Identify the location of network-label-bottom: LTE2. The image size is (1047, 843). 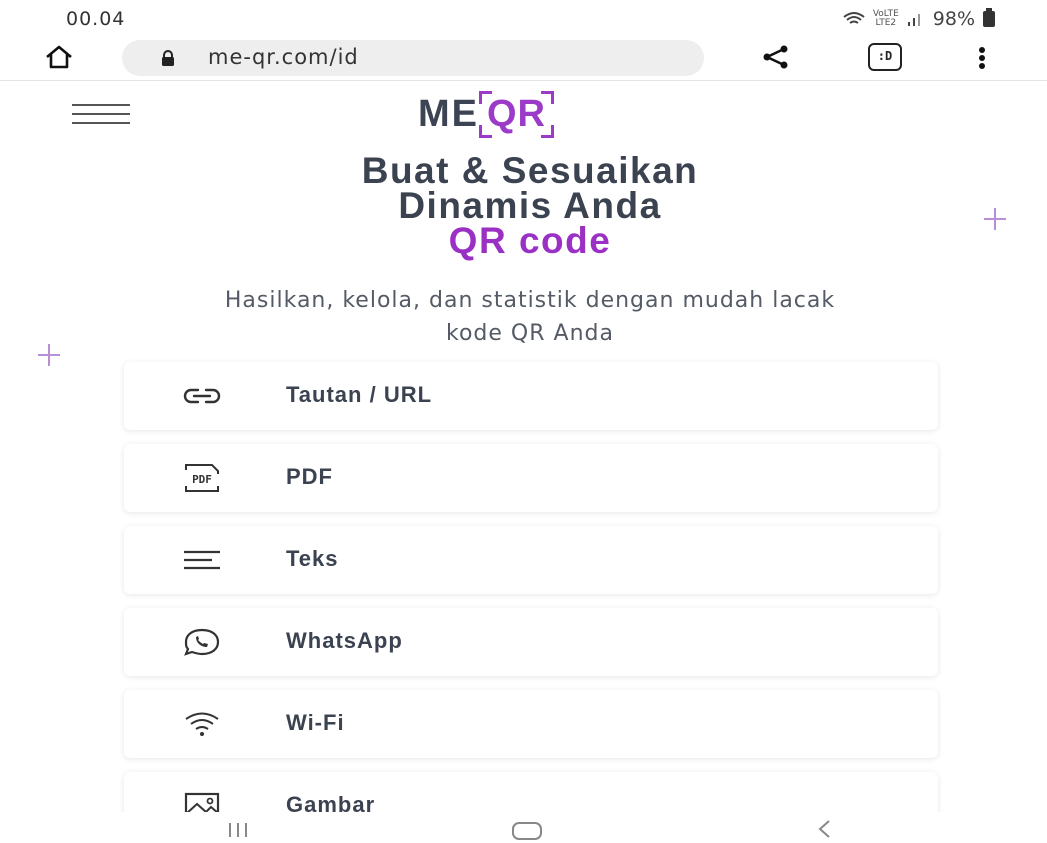
(886, 23).